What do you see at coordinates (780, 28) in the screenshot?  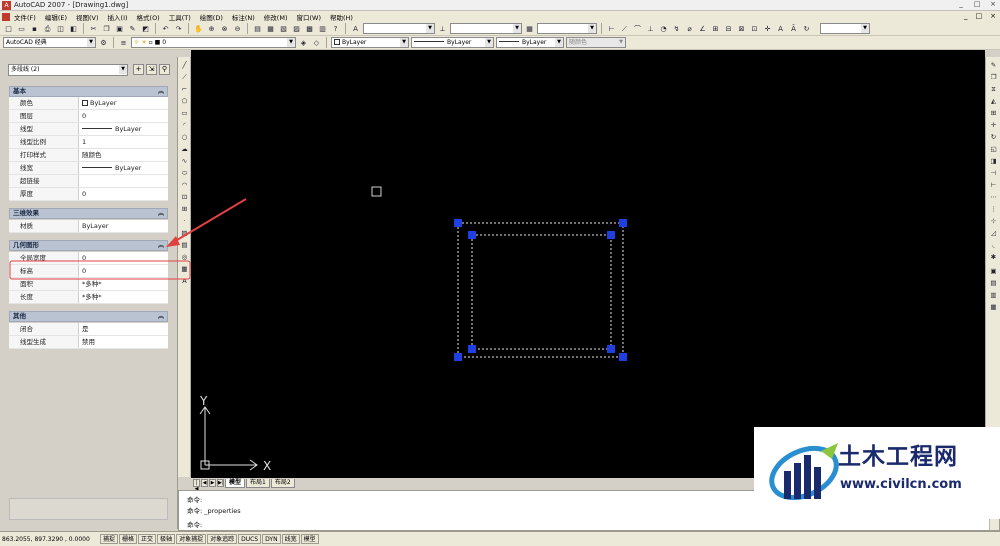 I see `dim-edit-icon: A` at bounding box center [780, 28].